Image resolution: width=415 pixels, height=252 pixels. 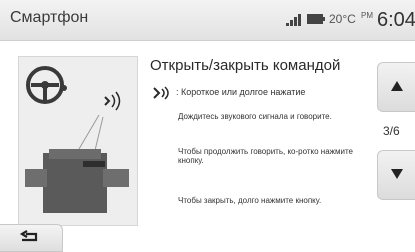 What do you see at coordinates (294, 20) in the screenshot?
I see `signal-icon` at bounding box center [294, 20].